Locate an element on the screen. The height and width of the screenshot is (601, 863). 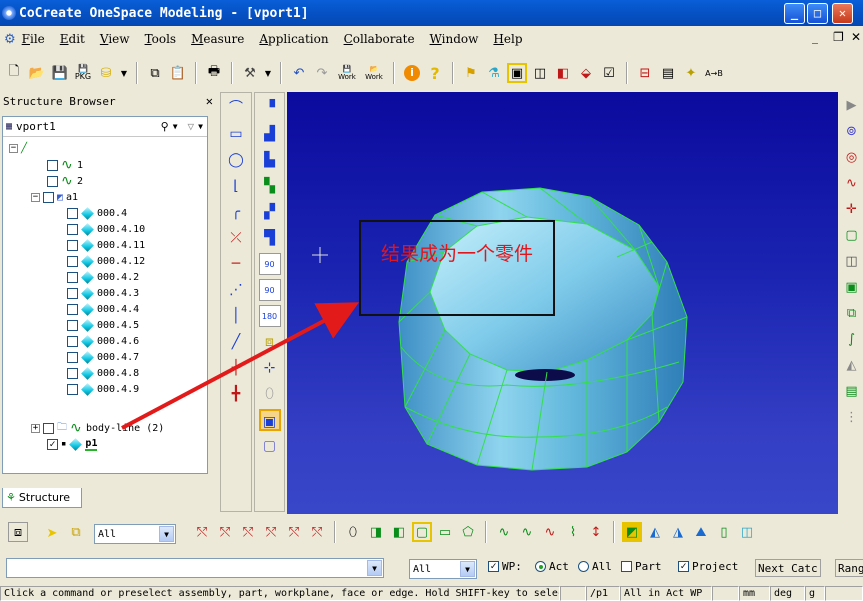
status-unit-mass: g is located at coordinates (815, 593).